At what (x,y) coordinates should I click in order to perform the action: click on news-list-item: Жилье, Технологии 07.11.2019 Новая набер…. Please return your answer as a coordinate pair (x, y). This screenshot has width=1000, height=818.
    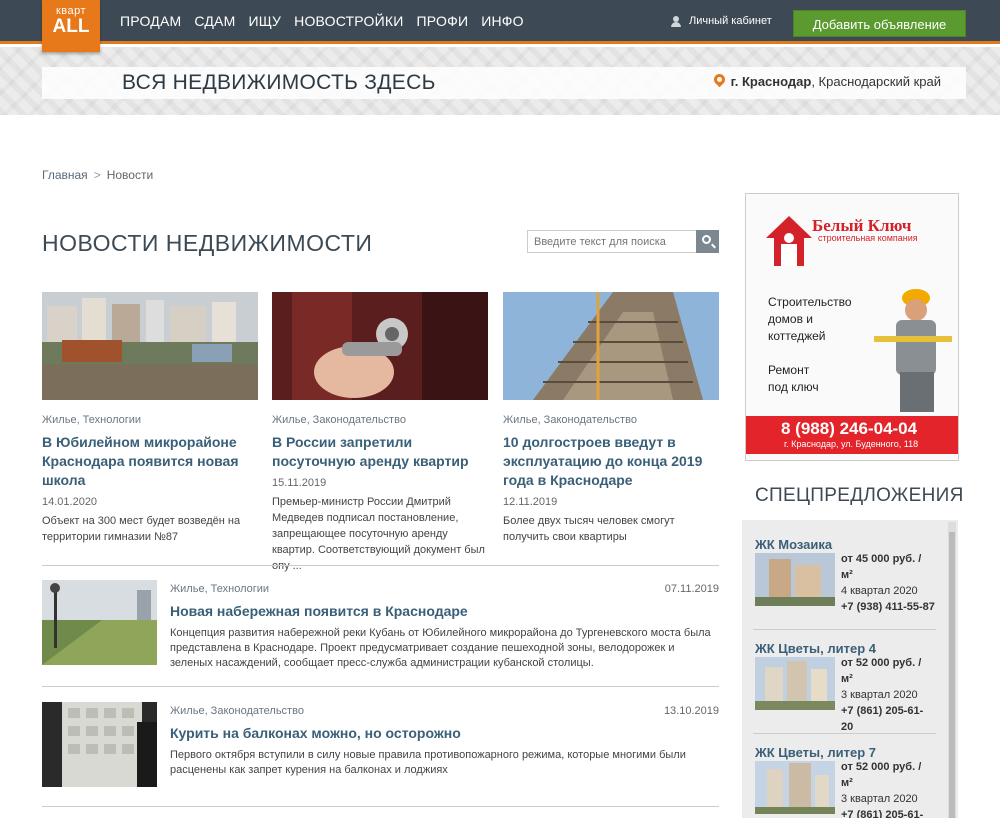
    Looking at the image, I should click on (380, 625).